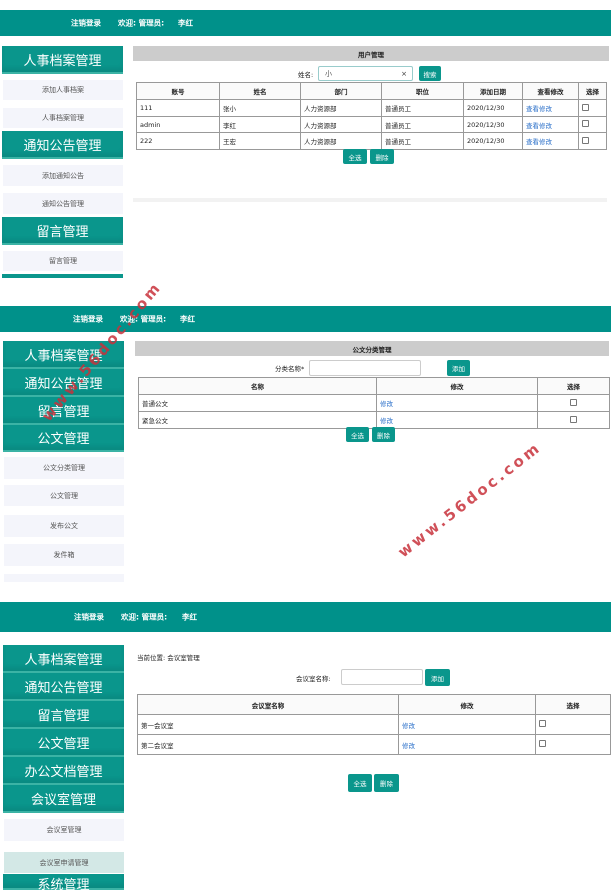 This screenshot has height=893, width=614. I want to click on sidebar-item-personnel-manage: 人事档案管理, so click(63, 118).